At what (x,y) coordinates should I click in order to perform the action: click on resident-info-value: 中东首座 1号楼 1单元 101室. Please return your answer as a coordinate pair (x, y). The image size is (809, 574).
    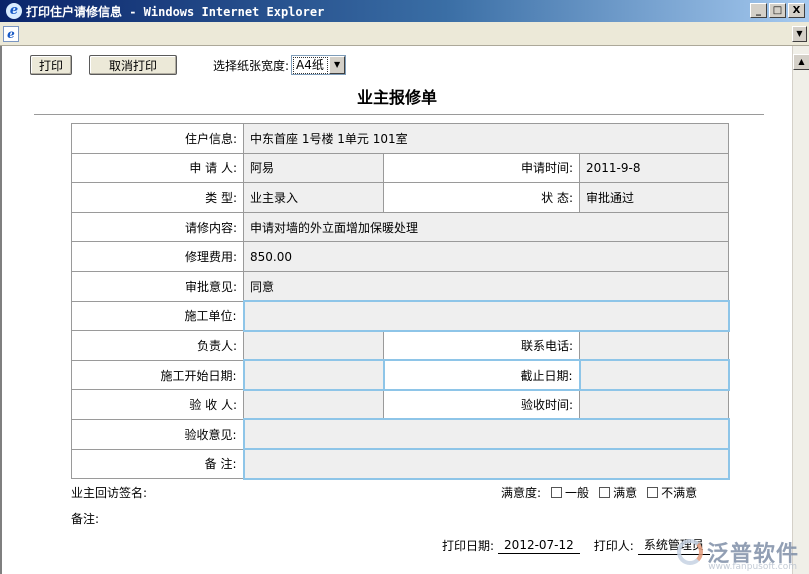
    Looking at the image, I should click on (486, 138).